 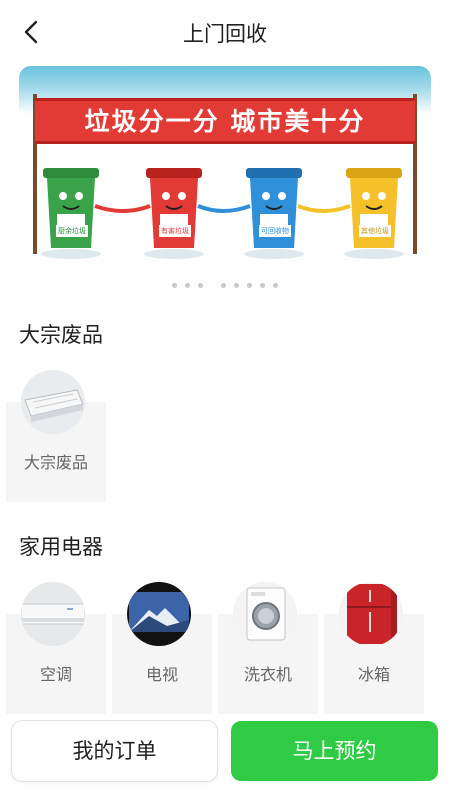 What do you see at coordinates (53, 402) in the screenshot?
I see `mattress-icon` at bounding box center [53, 402].